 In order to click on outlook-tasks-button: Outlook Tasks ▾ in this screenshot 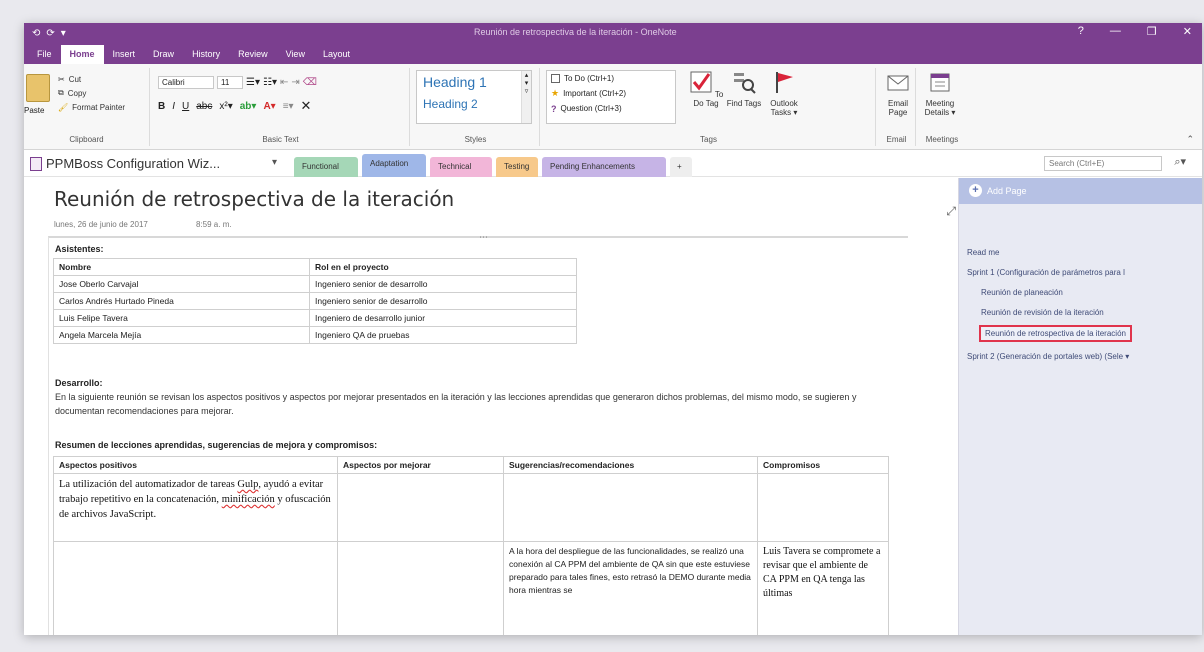, I will do `click(784, 93)`.